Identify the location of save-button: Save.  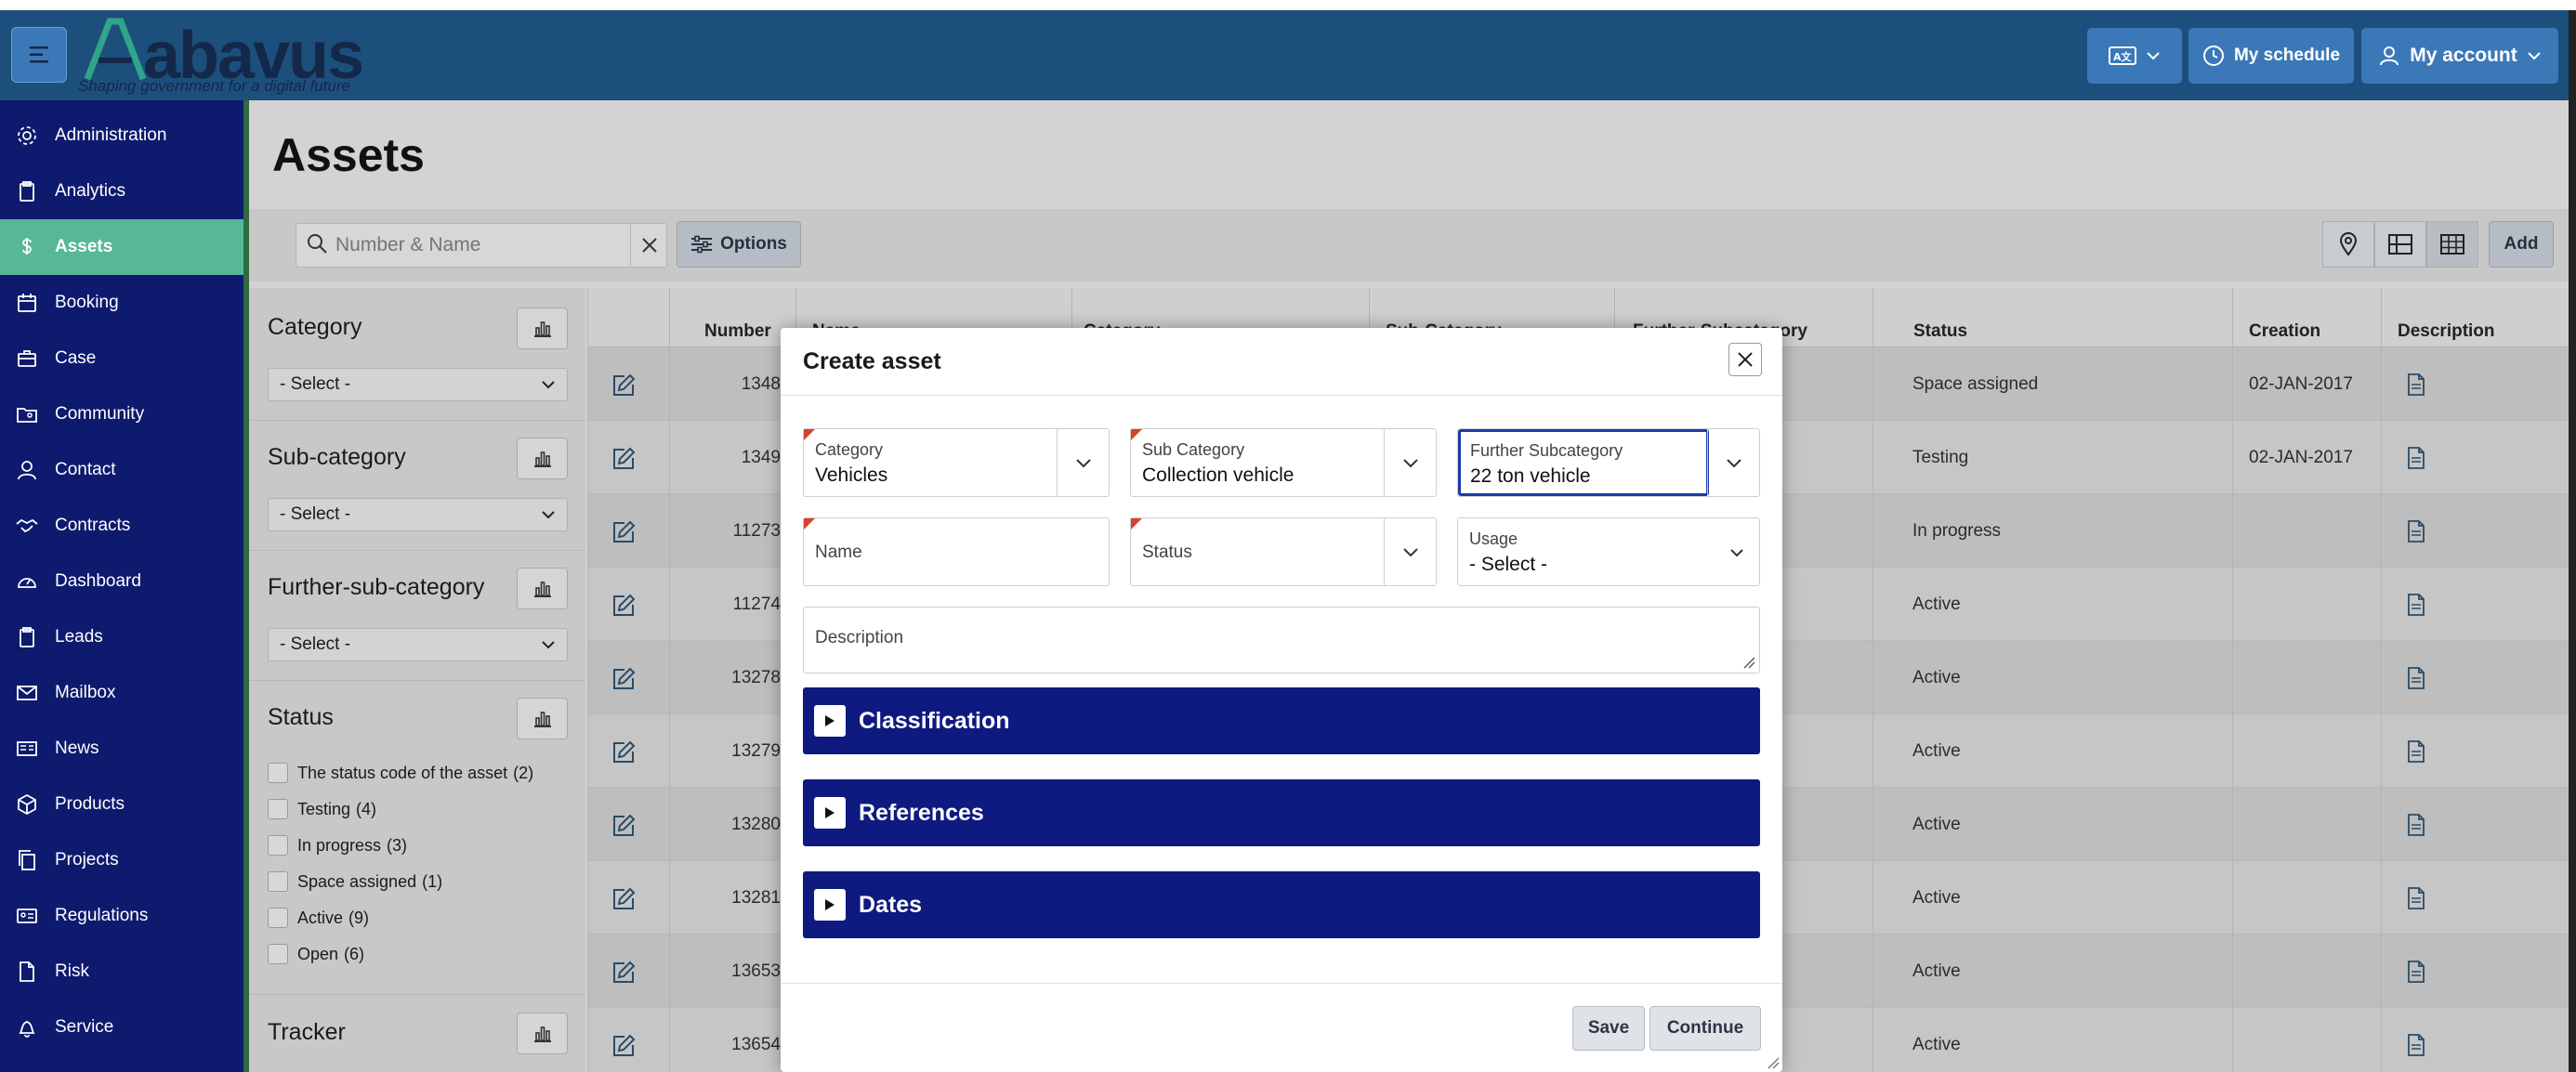
(1608, 1029).